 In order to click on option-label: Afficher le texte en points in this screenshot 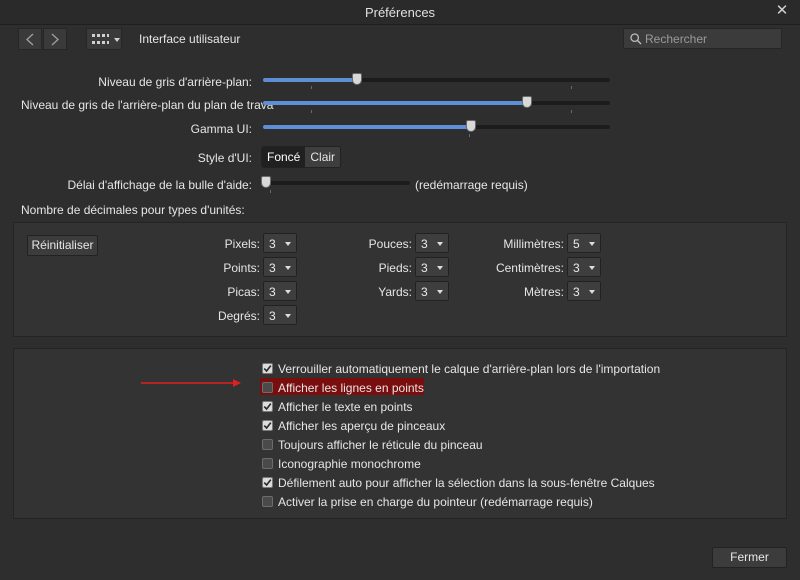, I will do `click(345, 407)`.